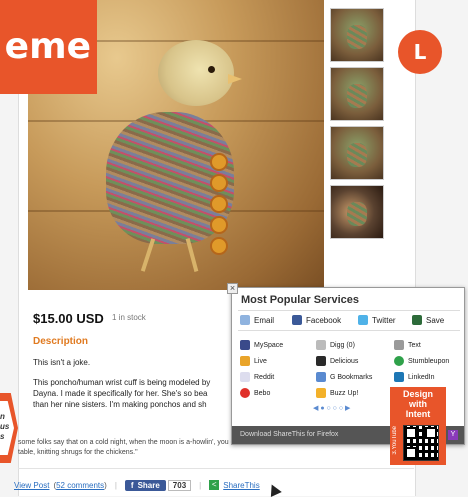 The image size is (468, 497). What do you see at coordinates (179, 485) in the screenshot?
I see `facebook-share-count: 703` at bounding box center [179, 485].